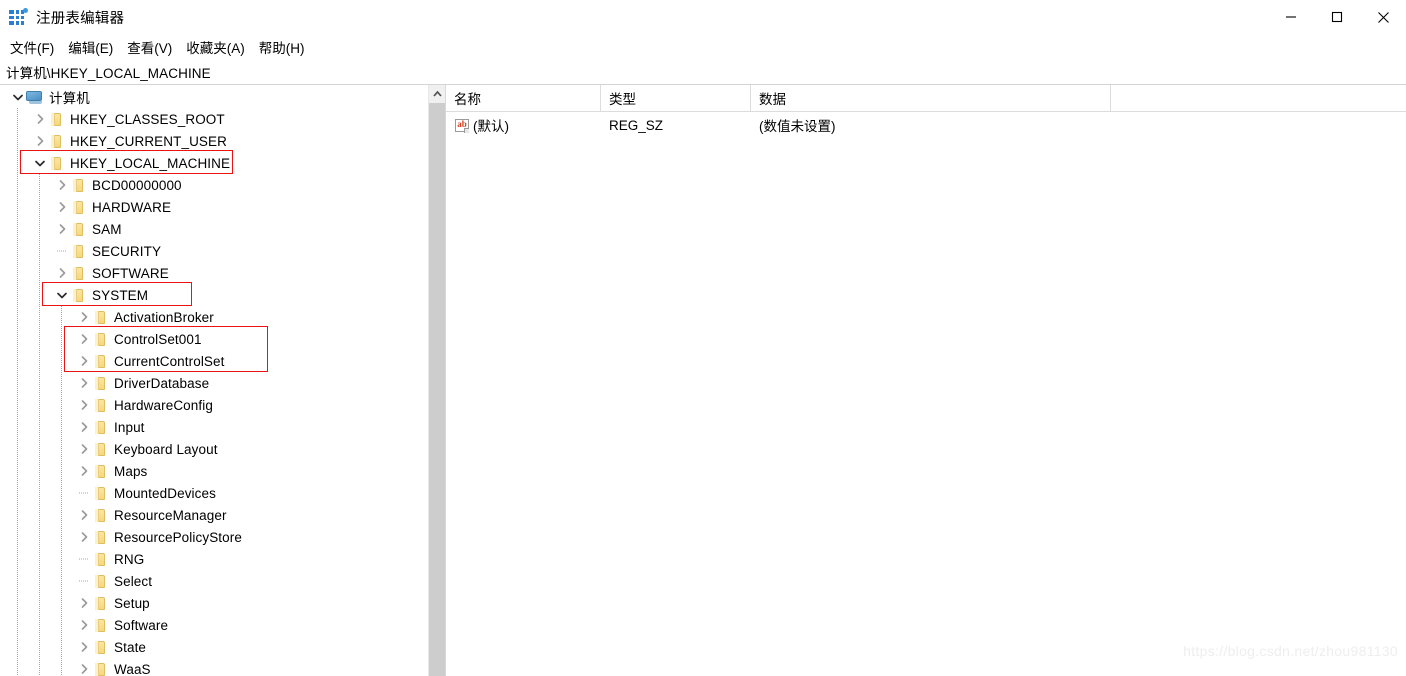  I want to click on tree-item-: 计算机, so click(222, 97).